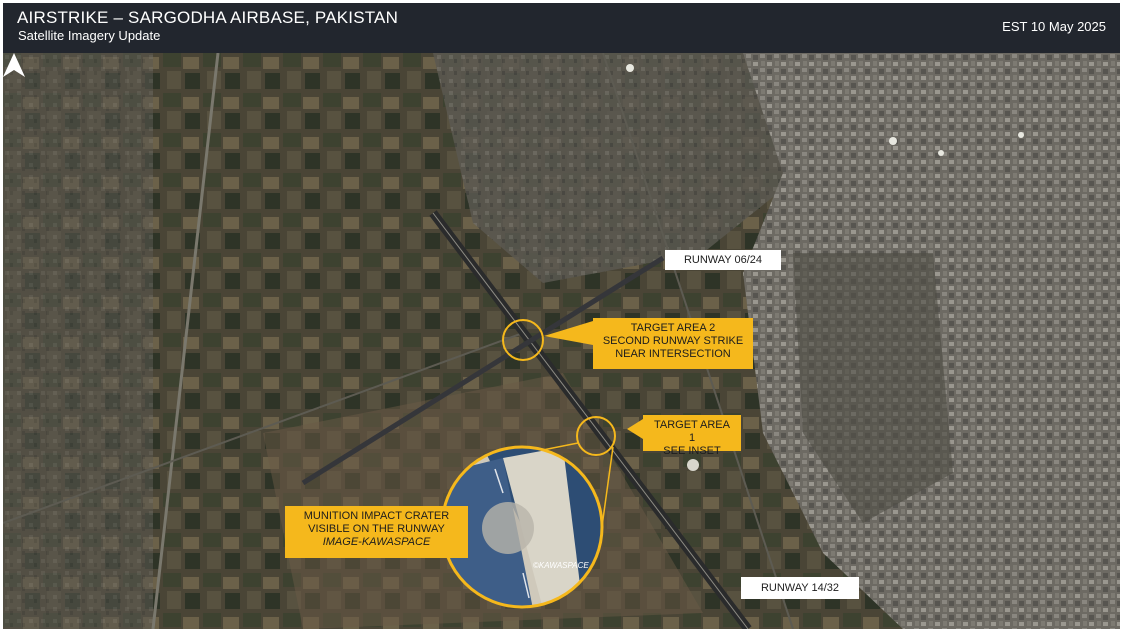 The height and width of the screenshot is (632, 1123). I want to click on crater-line3: IMAGE-KAWASPACE, so click(376, 542).